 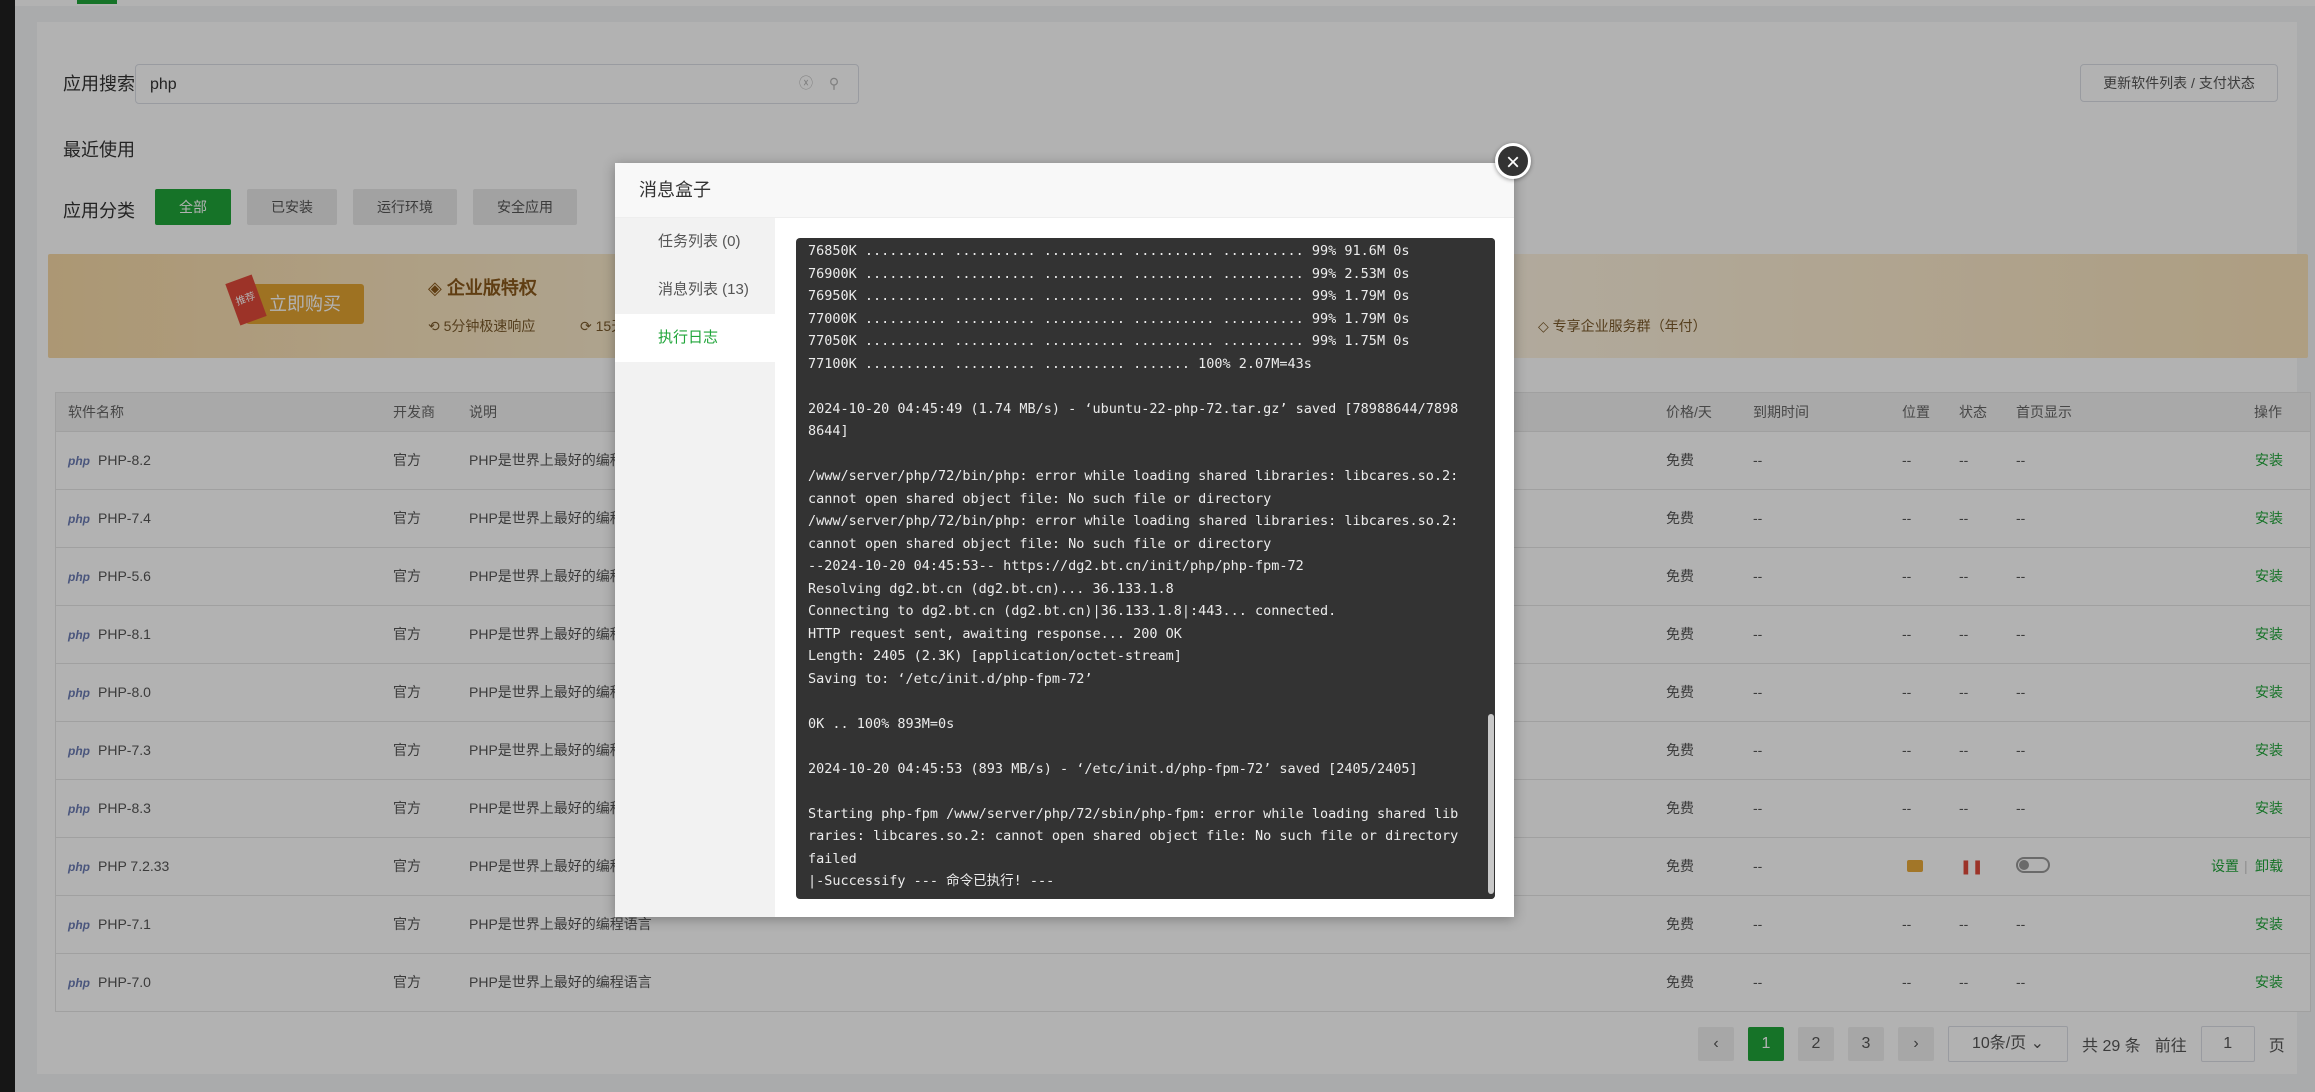 What do you see at coordinates (1513, 161) in the screenshot?
I see `close-icon: ×` at bounding box center [1513, 161].